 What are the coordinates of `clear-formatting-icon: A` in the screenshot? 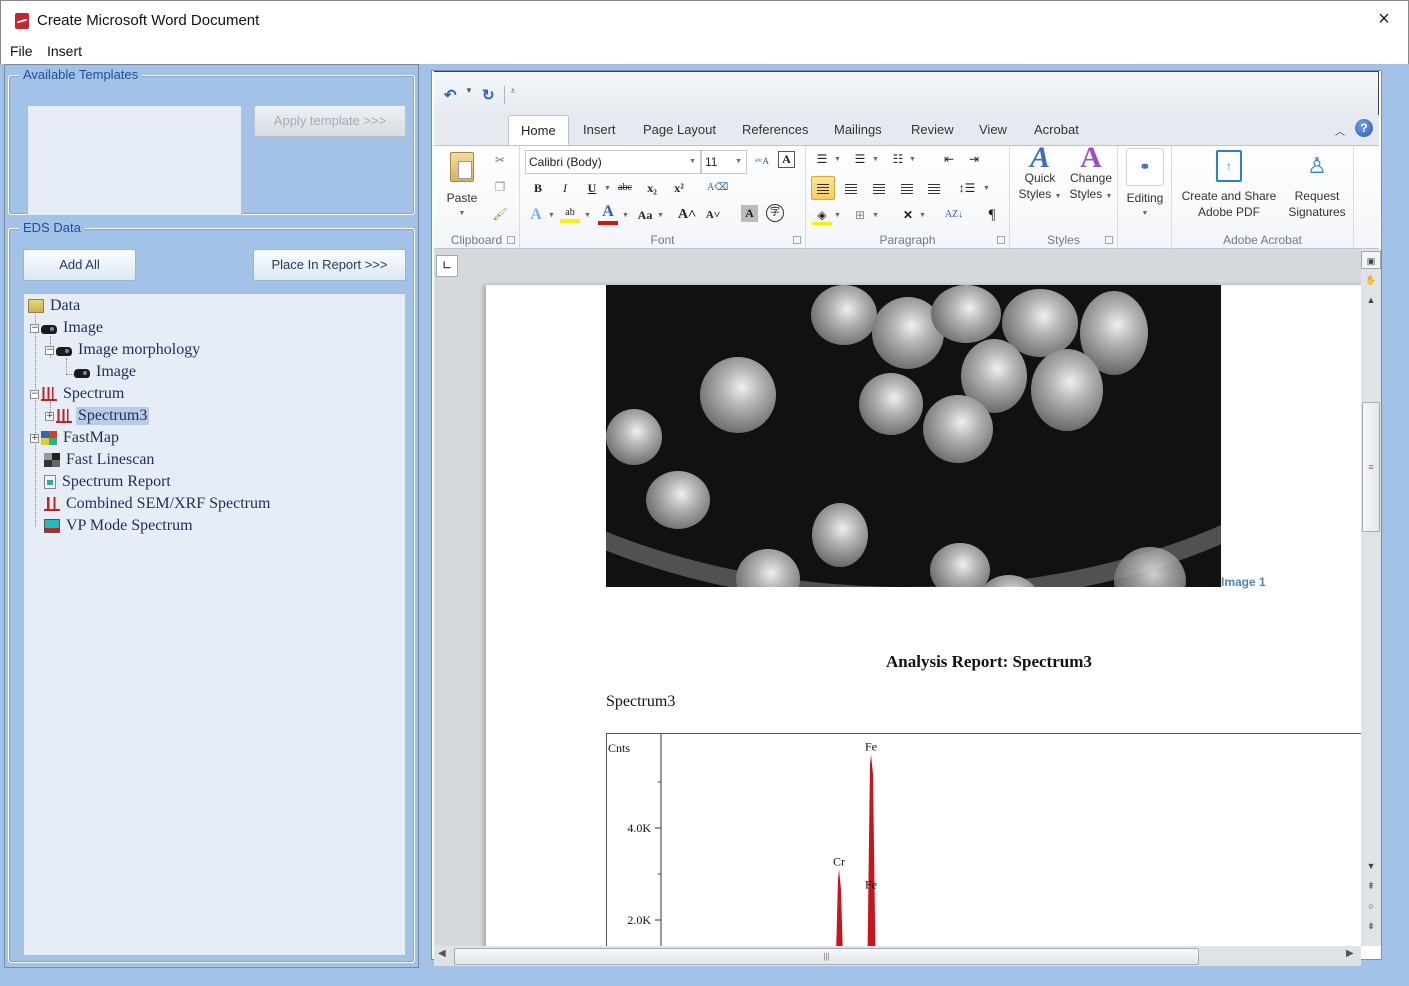 It's located at (786, 159).